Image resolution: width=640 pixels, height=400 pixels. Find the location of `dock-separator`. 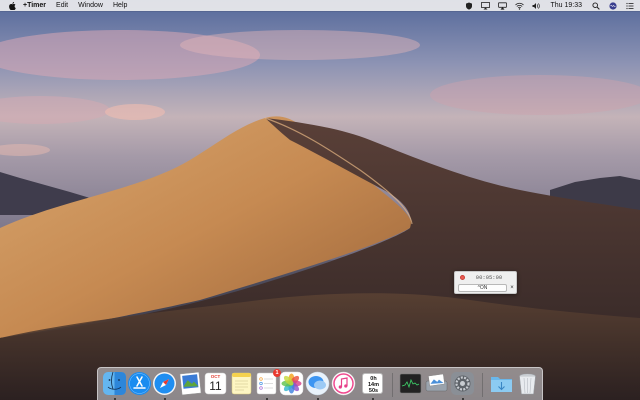

dock-separator is located at coordinates (392, 385).